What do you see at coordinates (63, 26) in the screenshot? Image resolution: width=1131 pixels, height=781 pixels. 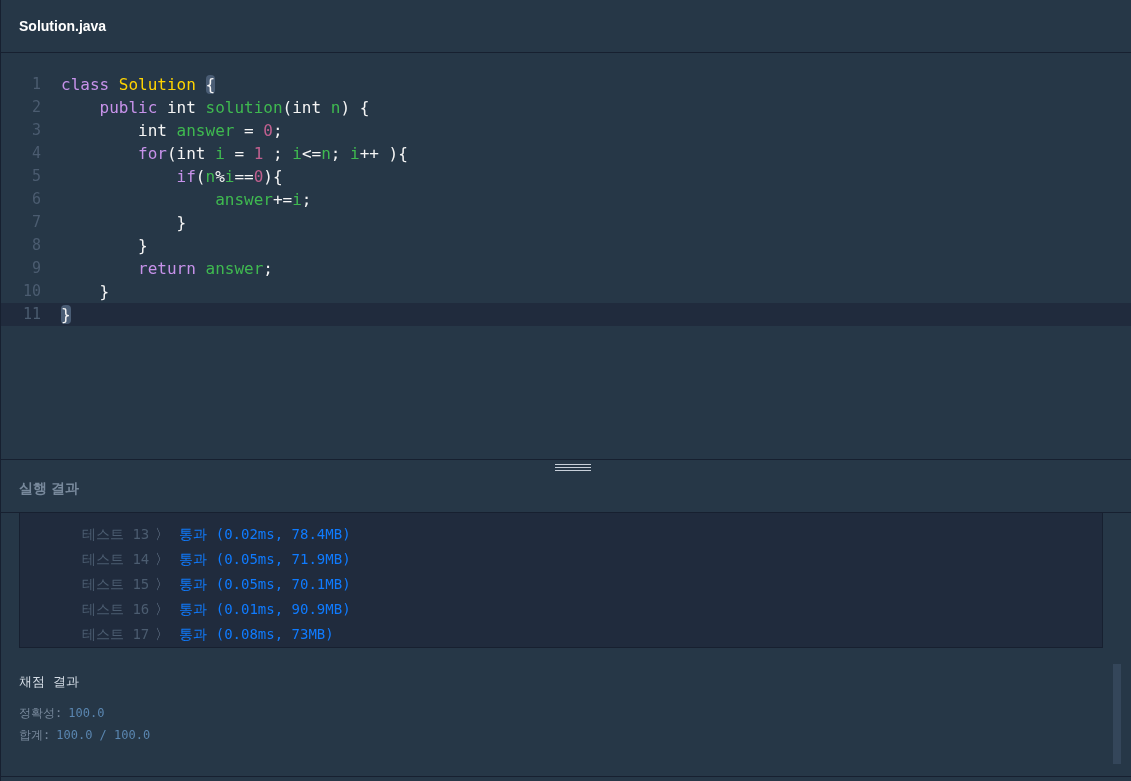 I see `file-name: Solution.java` at bounding box center [63, 26].